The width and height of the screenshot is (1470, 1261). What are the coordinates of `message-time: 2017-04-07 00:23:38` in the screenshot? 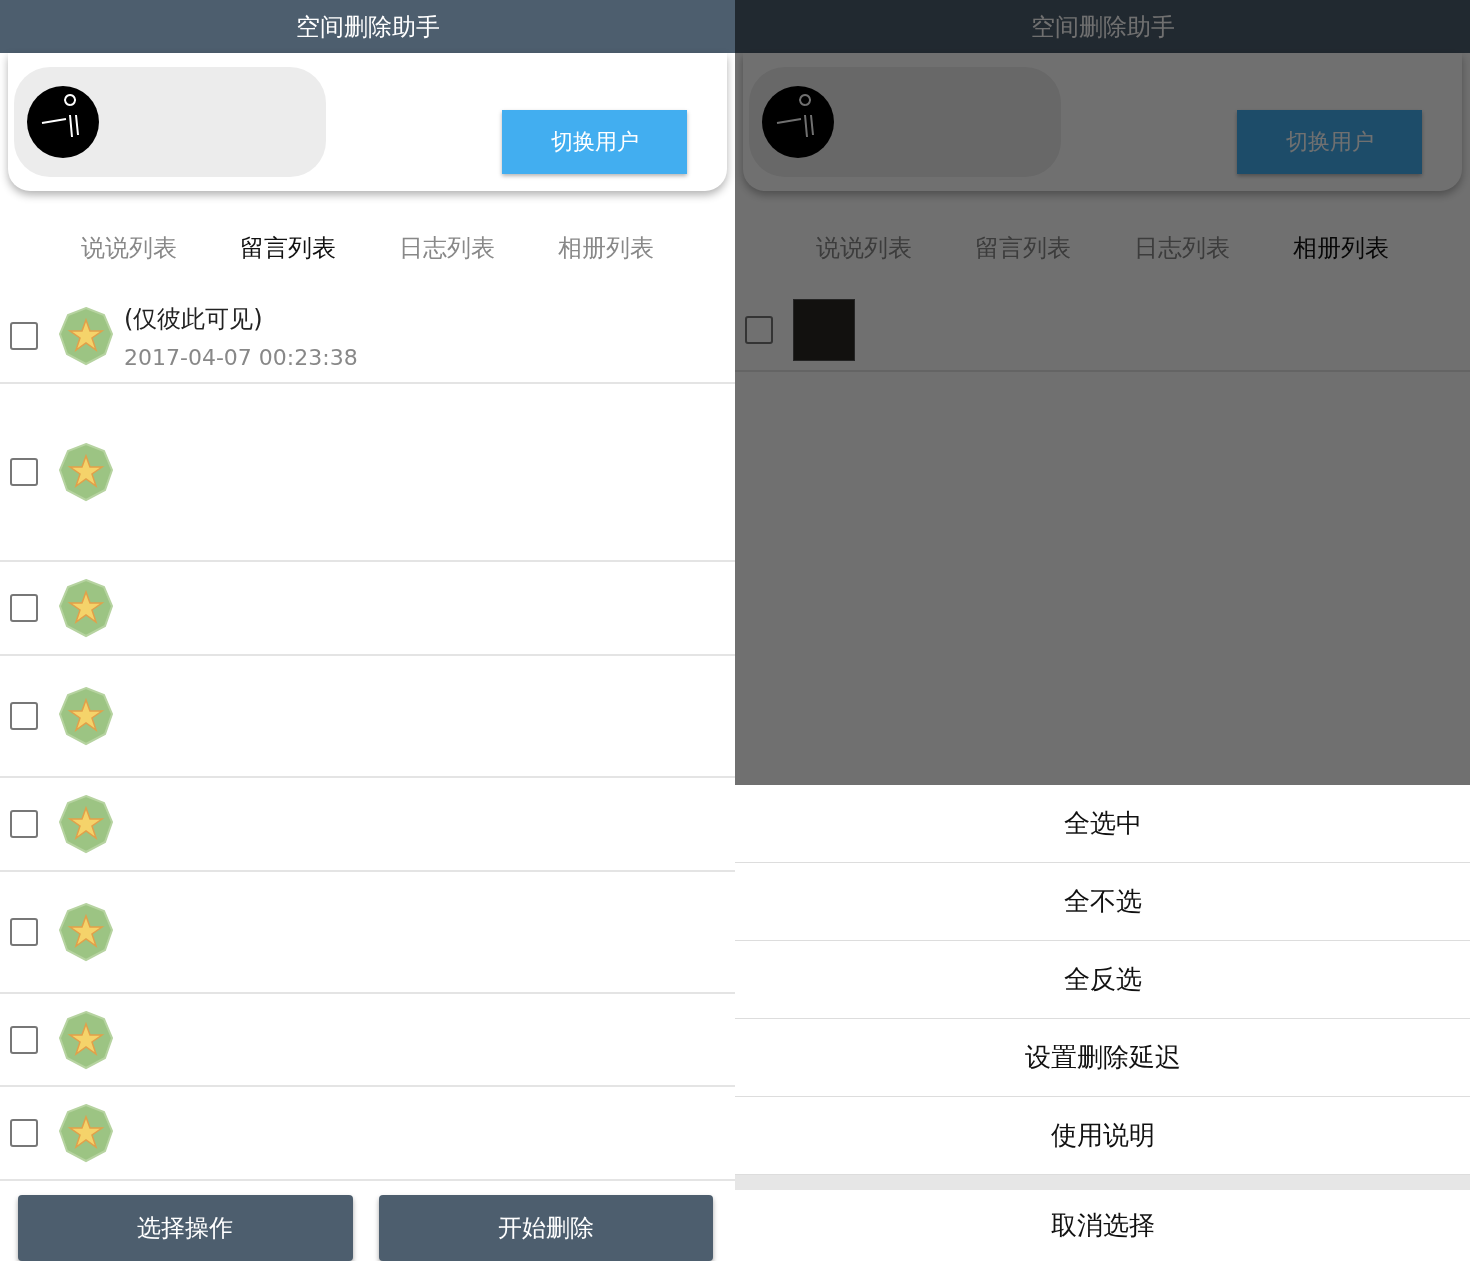 It's located at (241, 357).